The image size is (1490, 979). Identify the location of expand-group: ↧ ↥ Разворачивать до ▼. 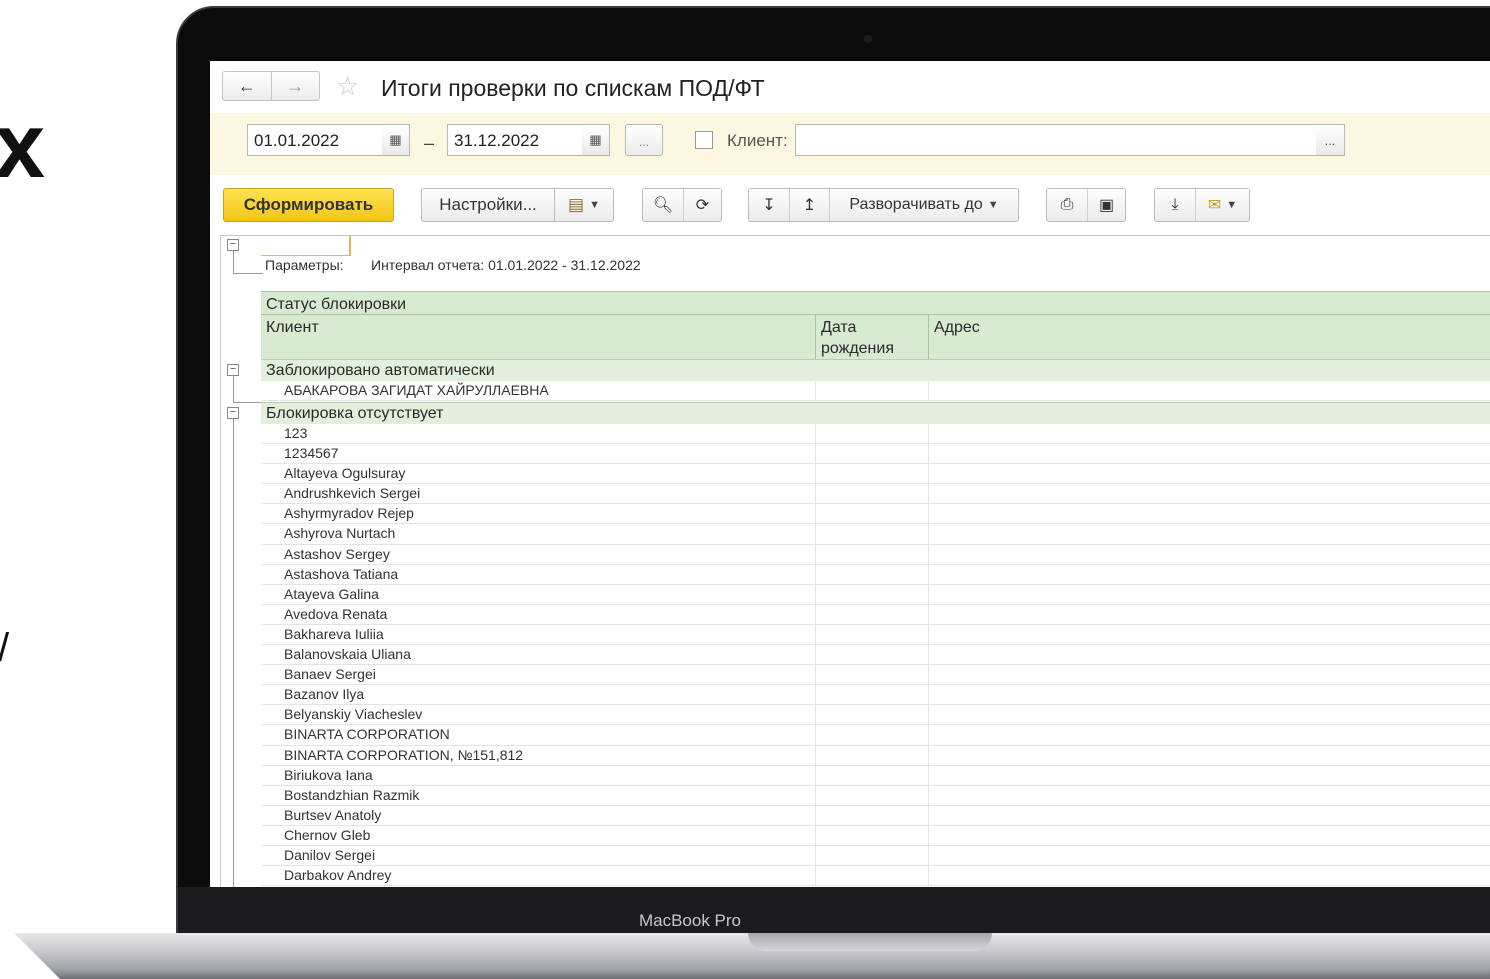
(883, 205).